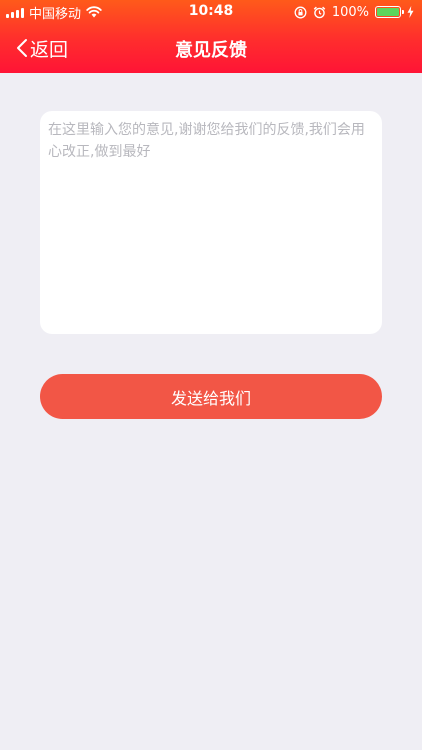 The height and width of the screenshot is (750, 422). What do you see at coordinates (211, 396) in the screenshot?
I see `send-button: 发送给我们` at bounding box center [211, 396].